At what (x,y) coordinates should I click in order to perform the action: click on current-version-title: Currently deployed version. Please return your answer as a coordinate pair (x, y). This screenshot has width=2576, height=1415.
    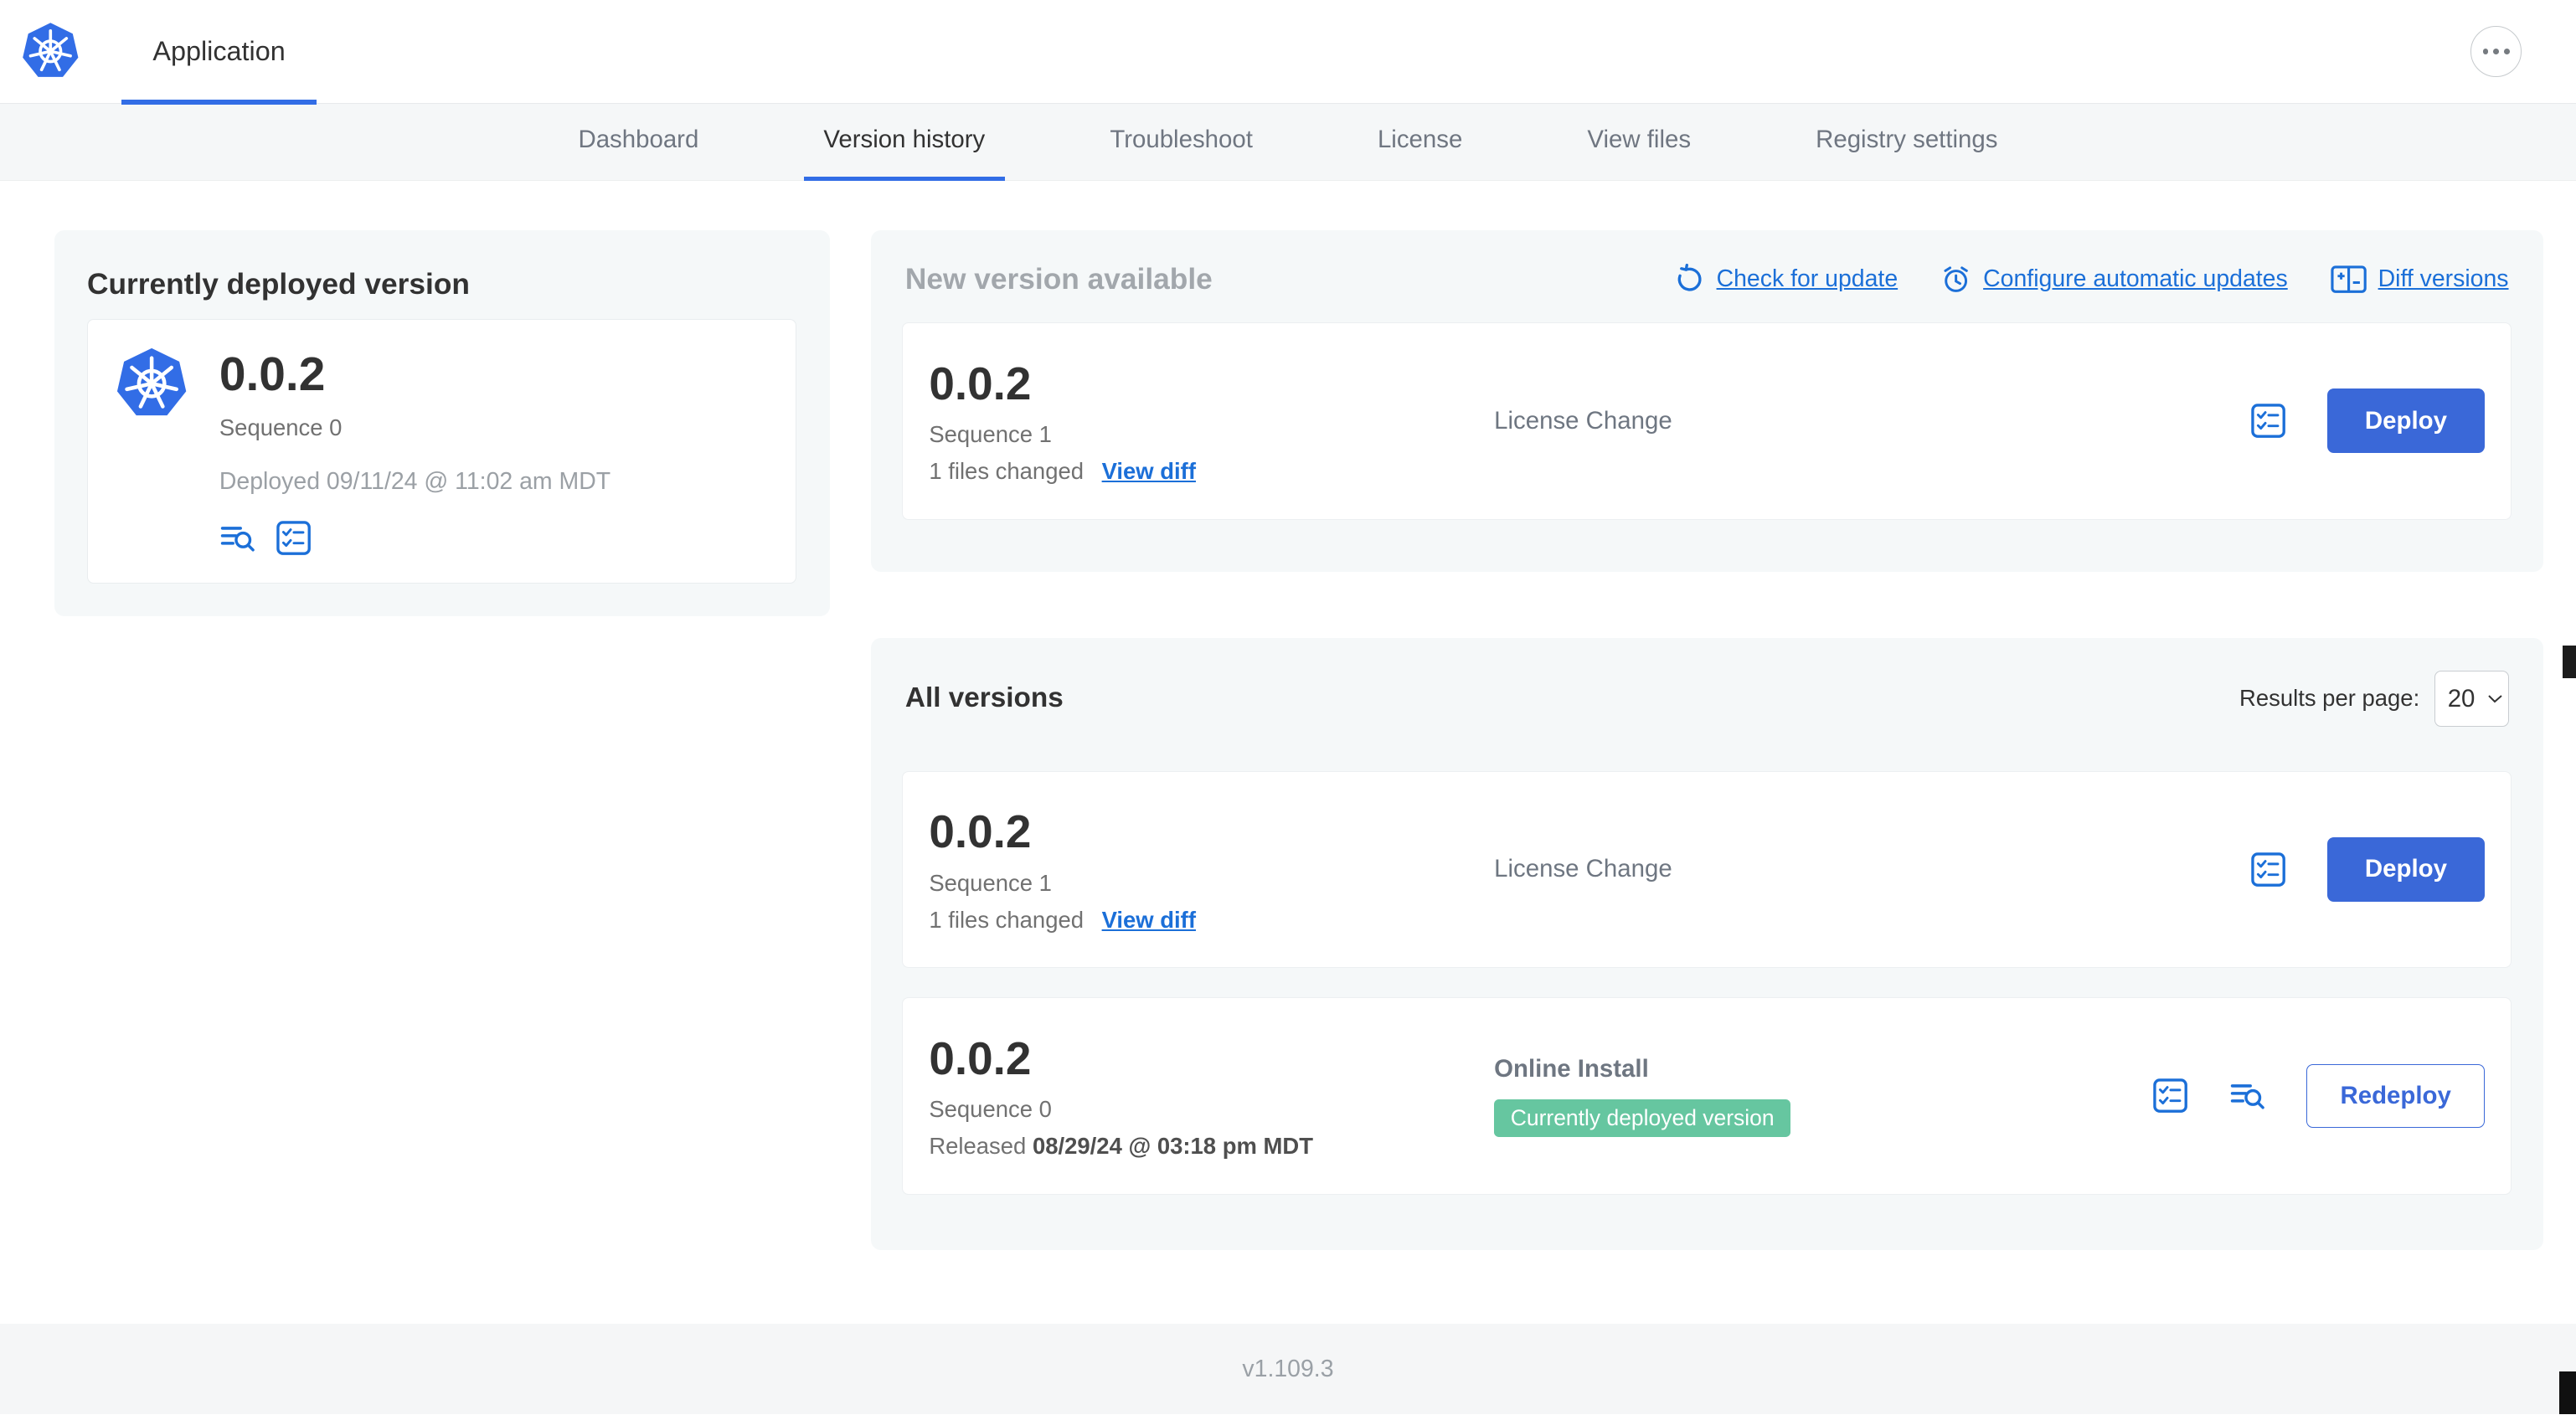
    Looking at the image, I should click on (278, 284).